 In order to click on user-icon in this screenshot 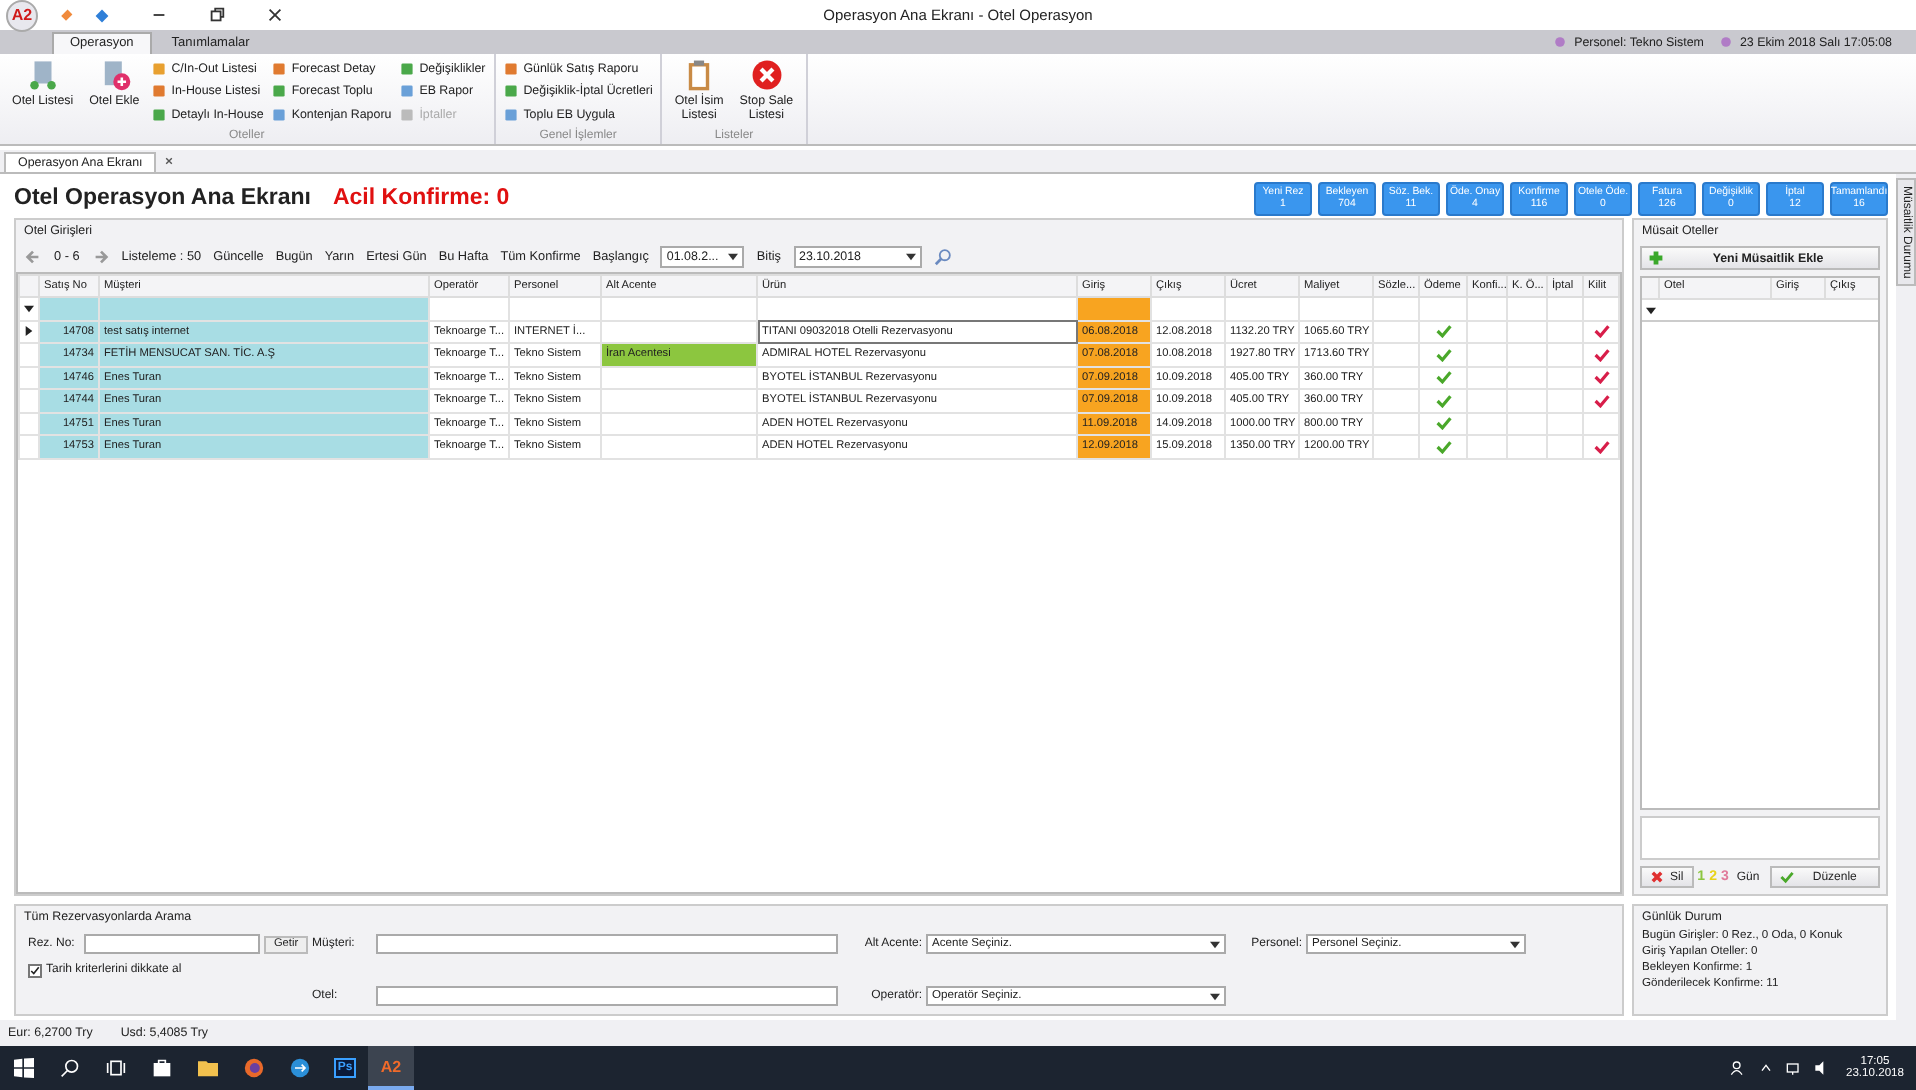, I will do `click(1560, 42)`.